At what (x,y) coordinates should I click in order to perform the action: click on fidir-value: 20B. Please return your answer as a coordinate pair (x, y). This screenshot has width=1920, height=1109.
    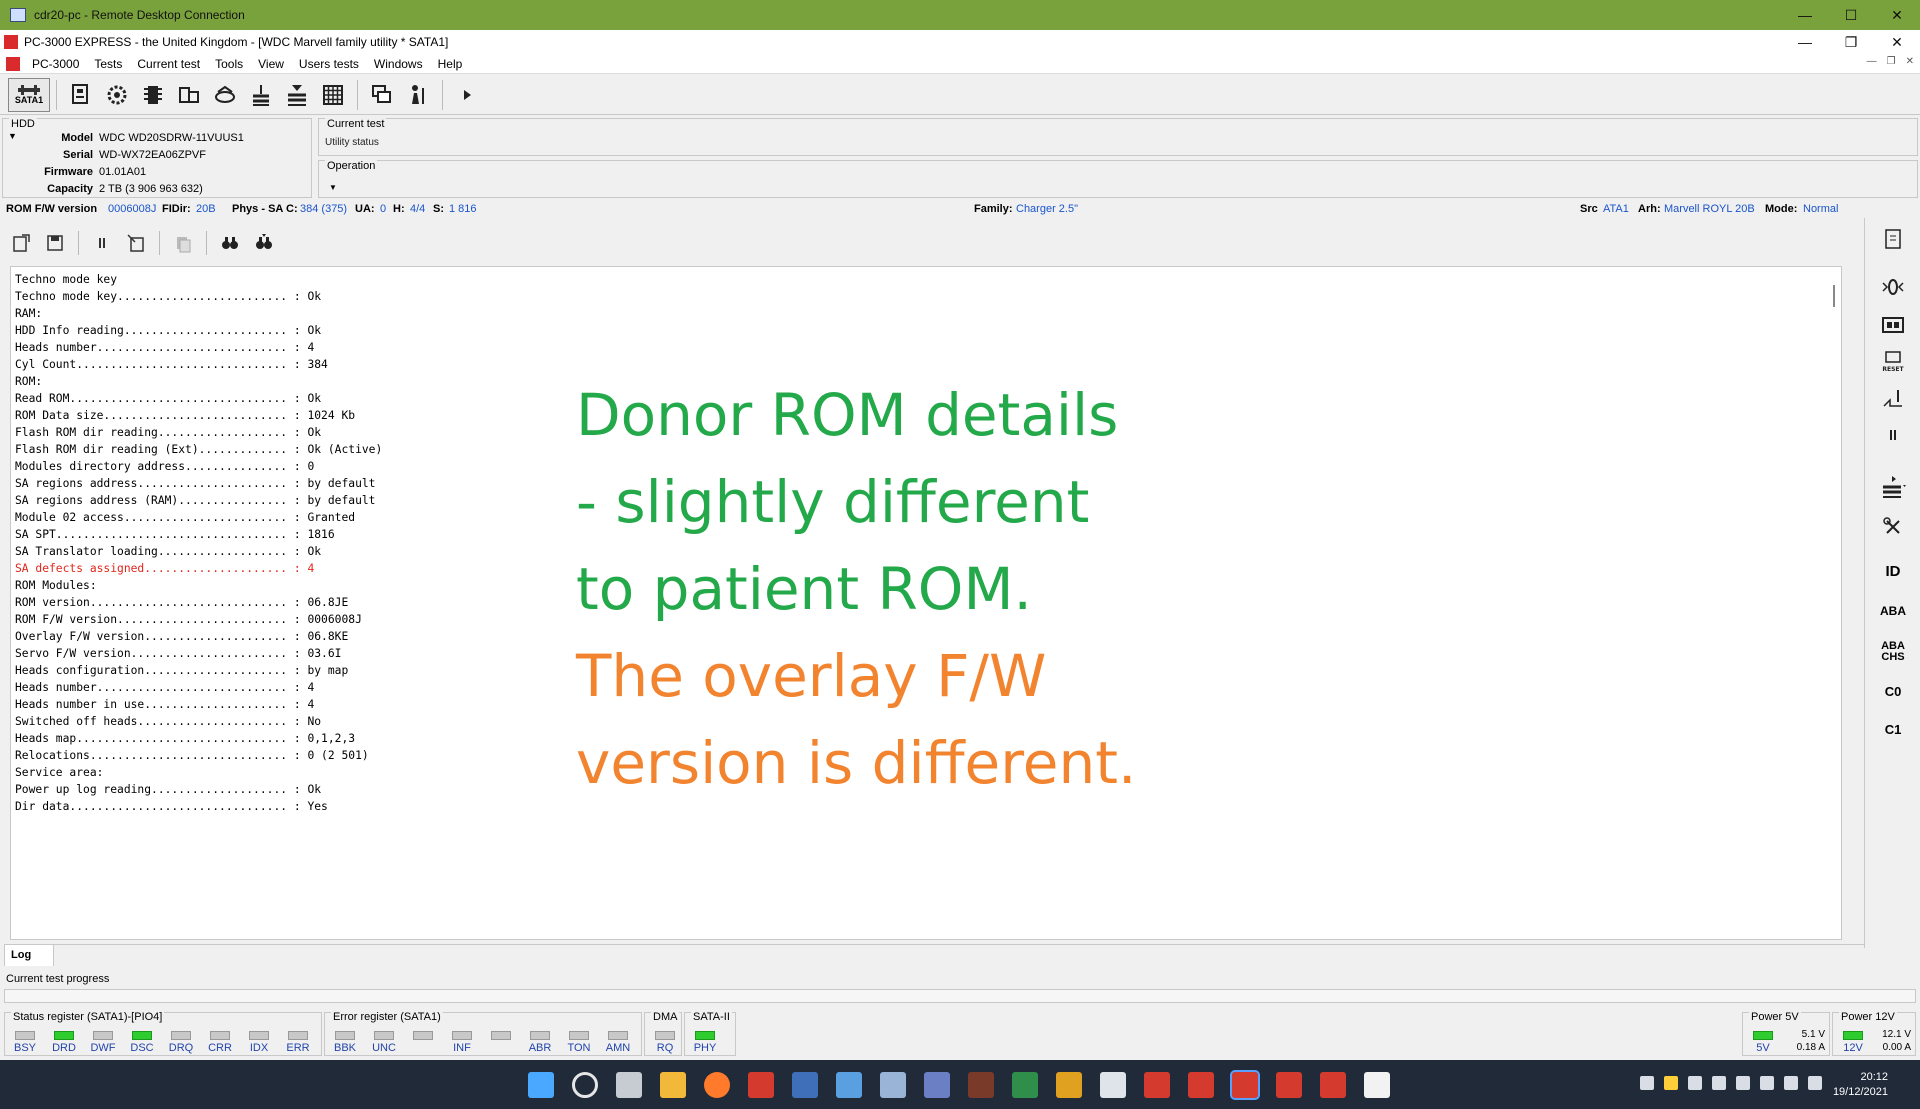
    Looking at the image, I should click on (206, 209).